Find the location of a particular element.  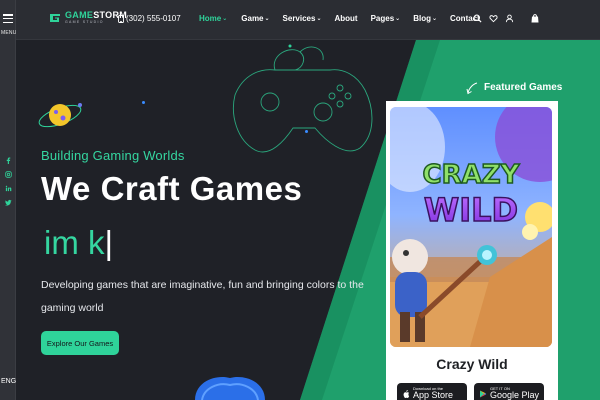

nav-about-label: About is located at coordinates (346, 18).